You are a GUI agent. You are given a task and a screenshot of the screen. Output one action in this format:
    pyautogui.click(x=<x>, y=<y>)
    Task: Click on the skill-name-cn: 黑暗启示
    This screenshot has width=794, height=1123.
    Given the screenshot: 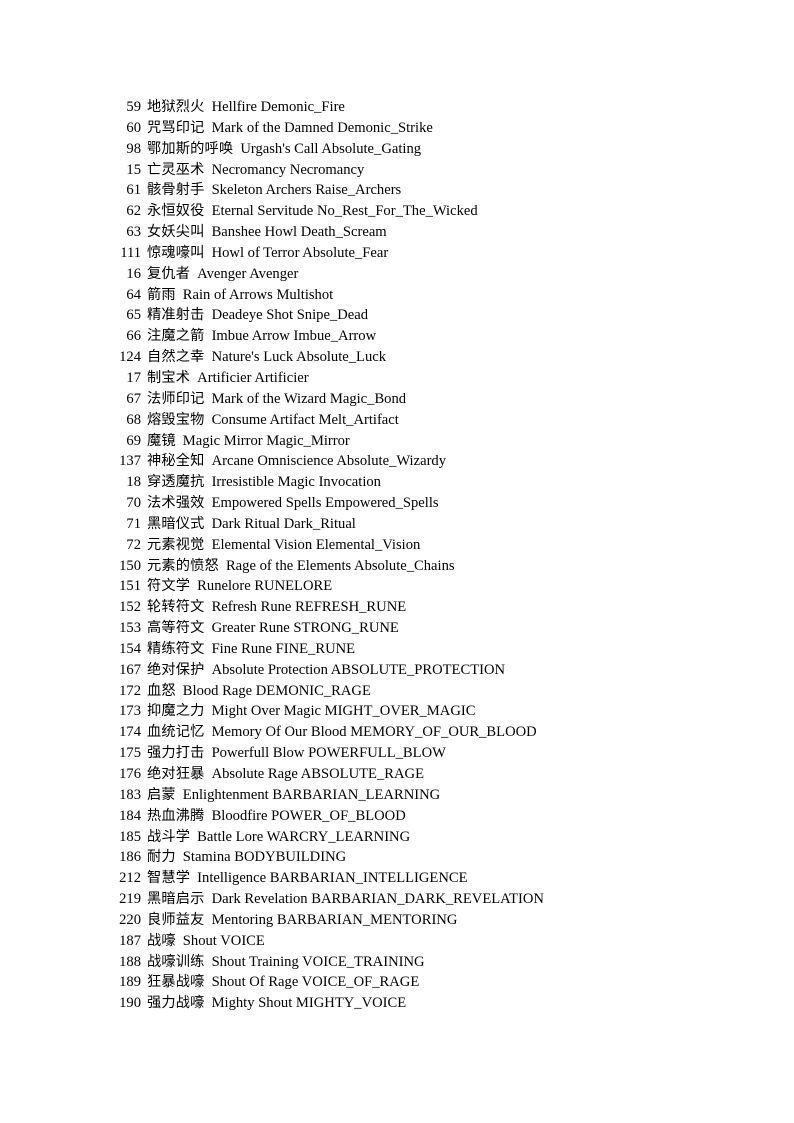 What is the action you would take?
    pyautogui.click(x=176, y=899)
    